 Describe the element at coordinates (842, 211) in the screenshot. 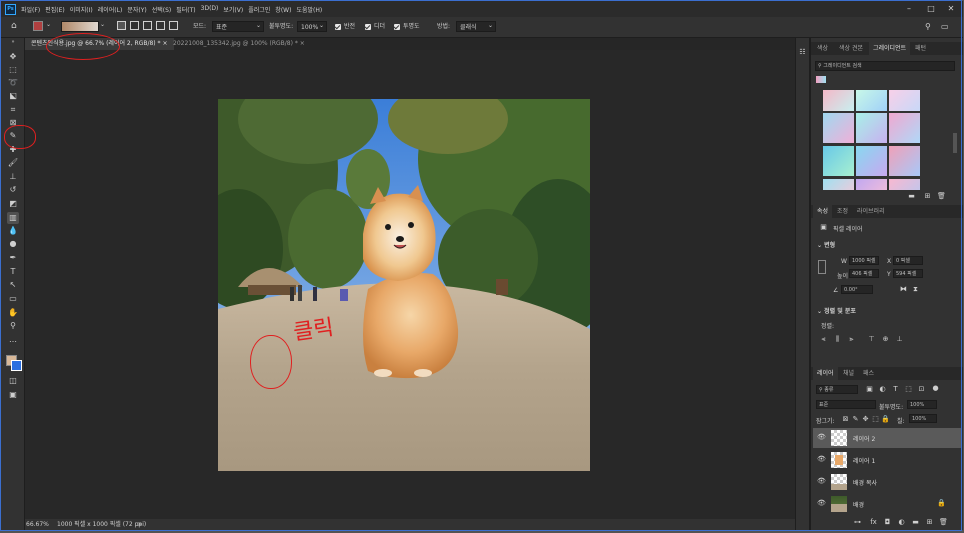

I see `tab-adjustments: 조정` at that location.